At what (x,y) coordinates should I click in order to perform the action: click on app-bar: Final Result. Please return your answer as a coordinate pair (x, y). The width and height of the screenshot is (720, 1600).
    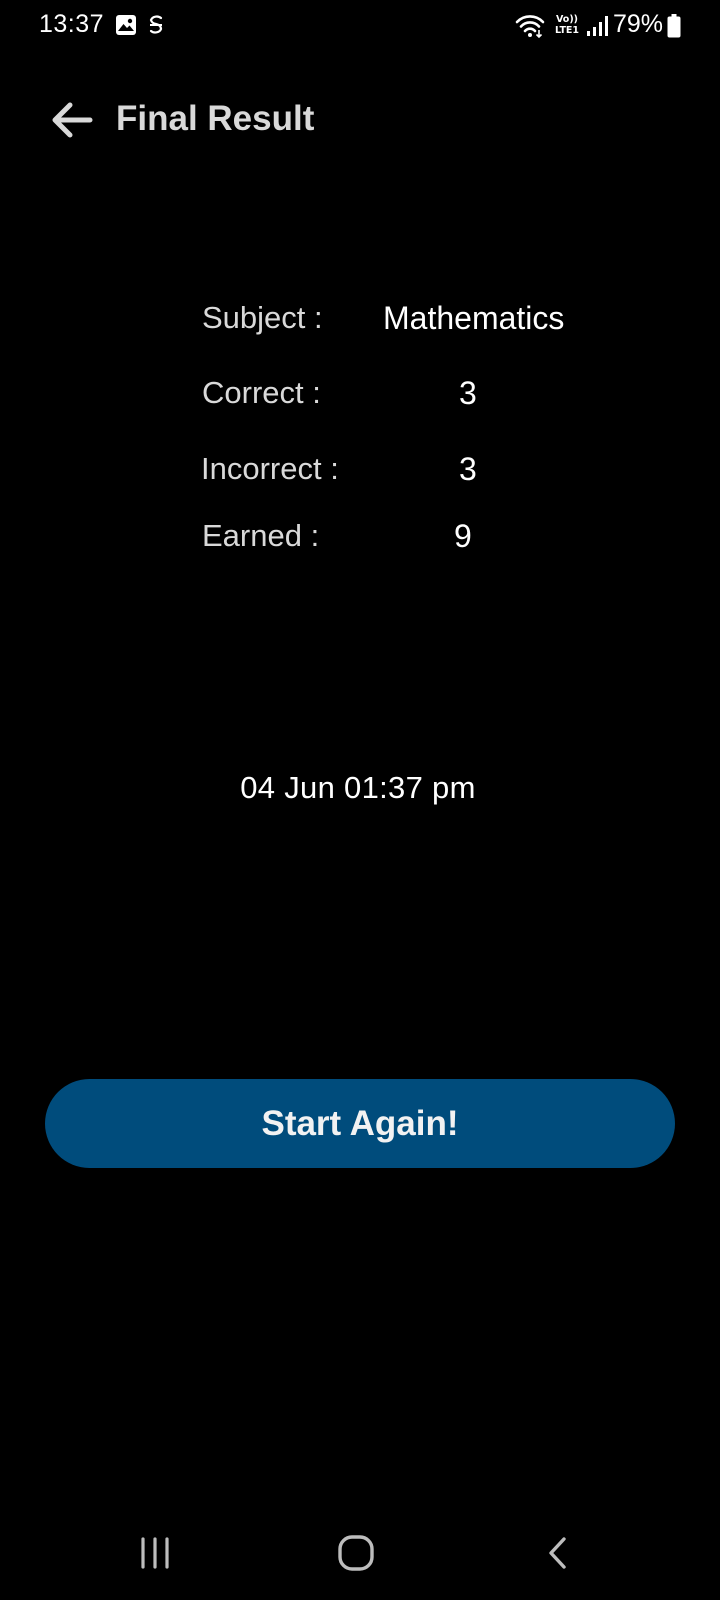
    Looking at the image, I should click on (360, 120).